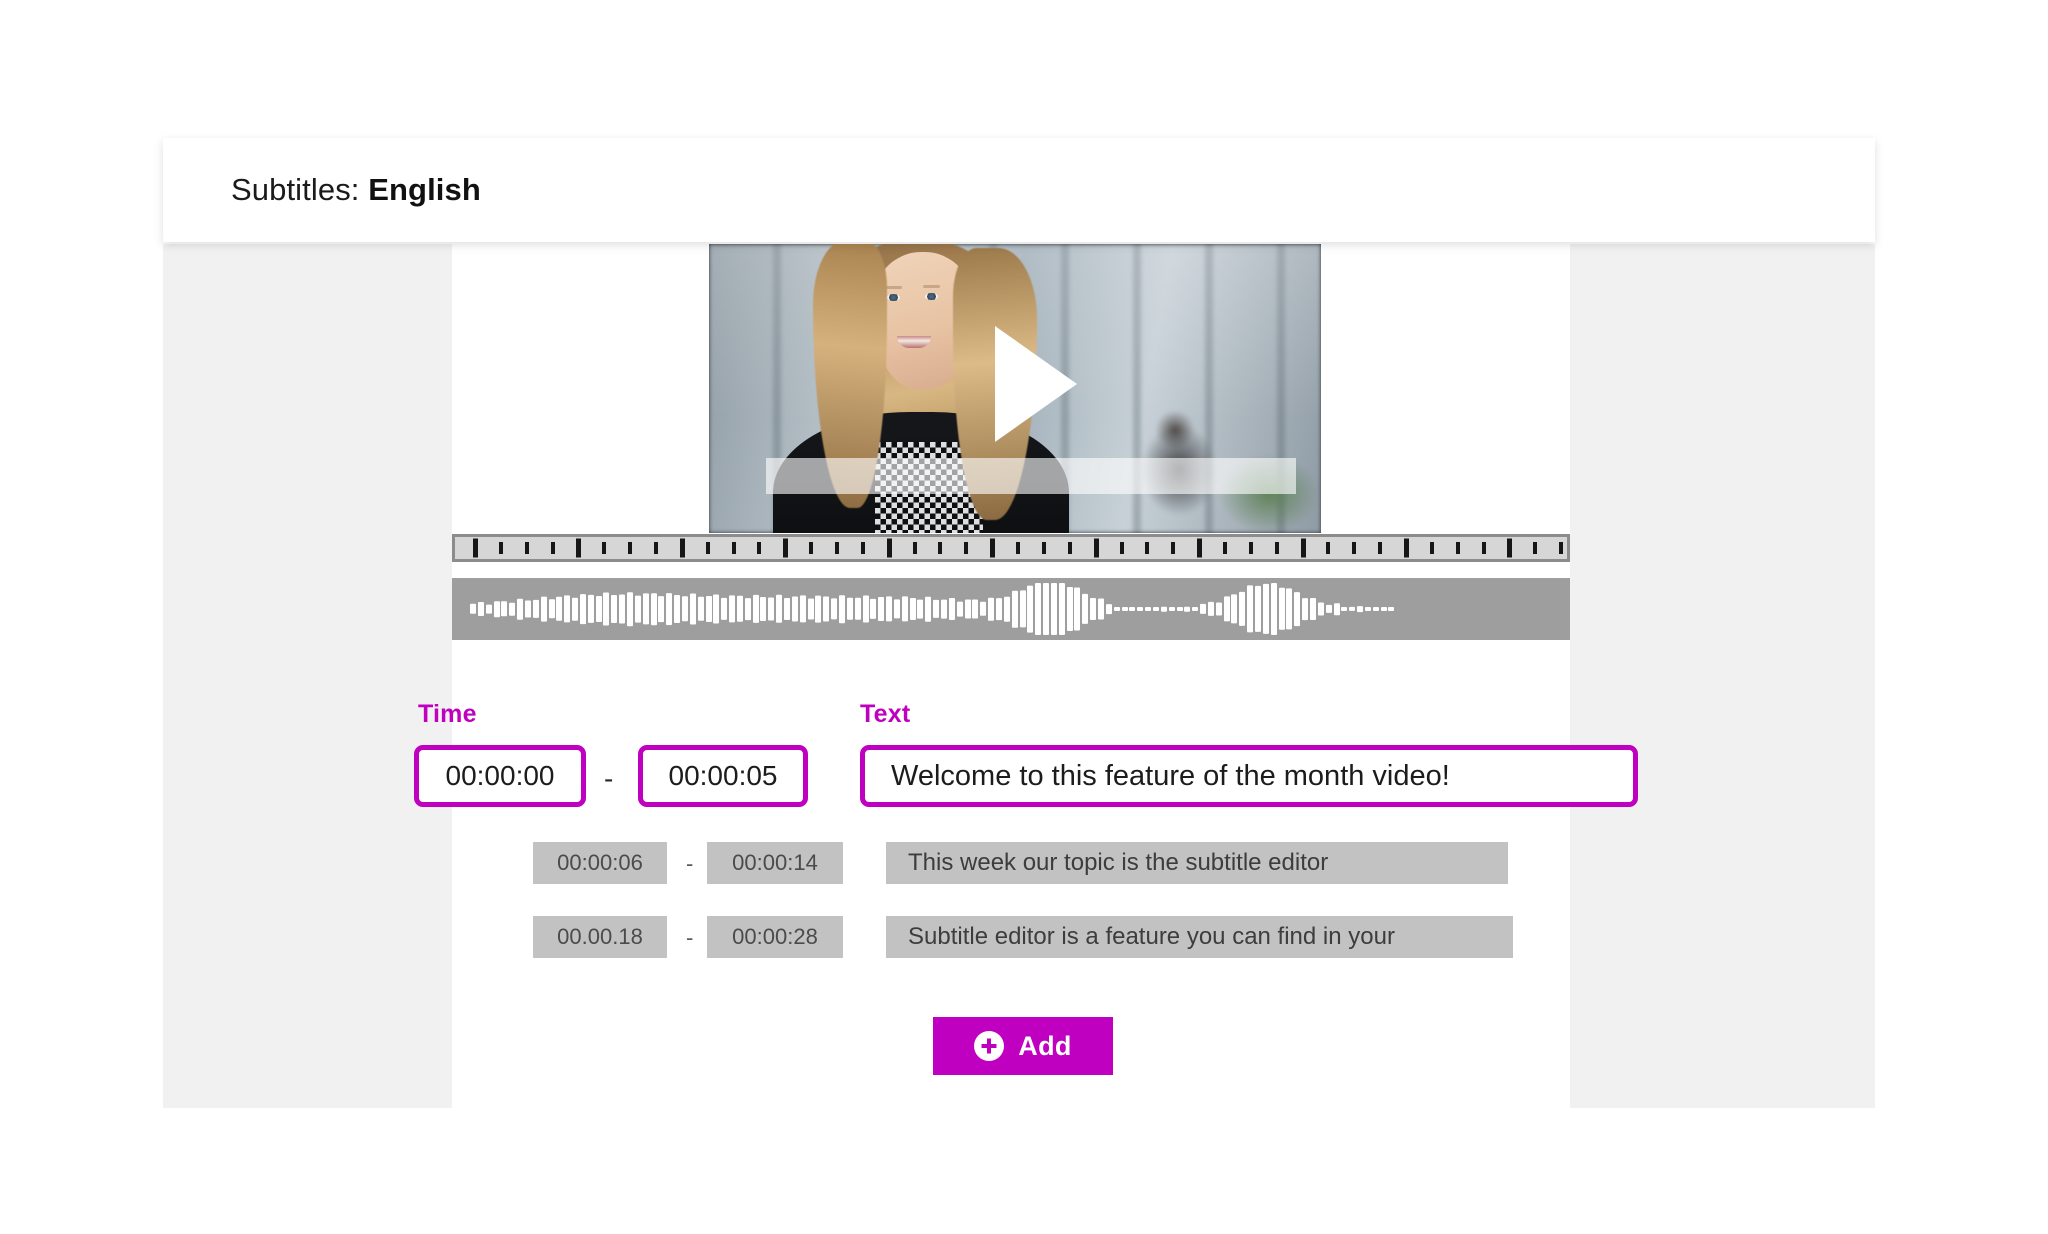  I want to click on end-time-input: 00:00:05, so click(723, 776).